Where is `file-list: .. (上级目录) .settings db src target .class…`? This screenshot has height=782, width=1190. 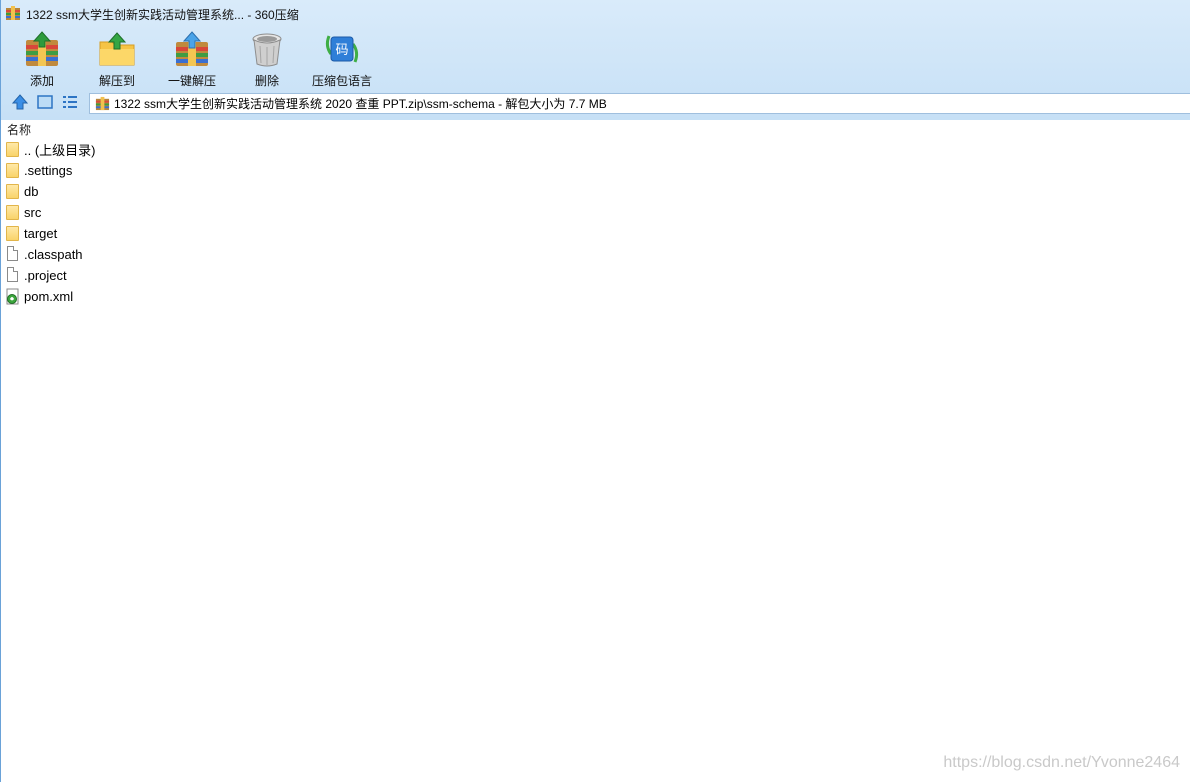 file-list: .. (上级目录) .settings db src target .class… is located at coordinates (306, 223).